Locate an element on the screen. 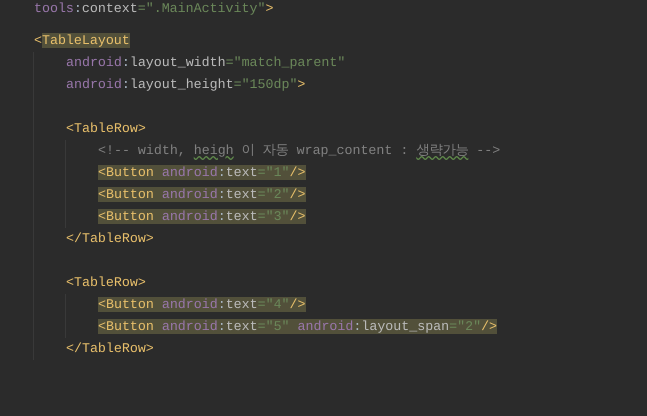 This screenshot has width=647, height=416. code-line: <!-- width, heigh 이 자동 wrap_content : 생략가능 --> is located at coordinates (299, 150).